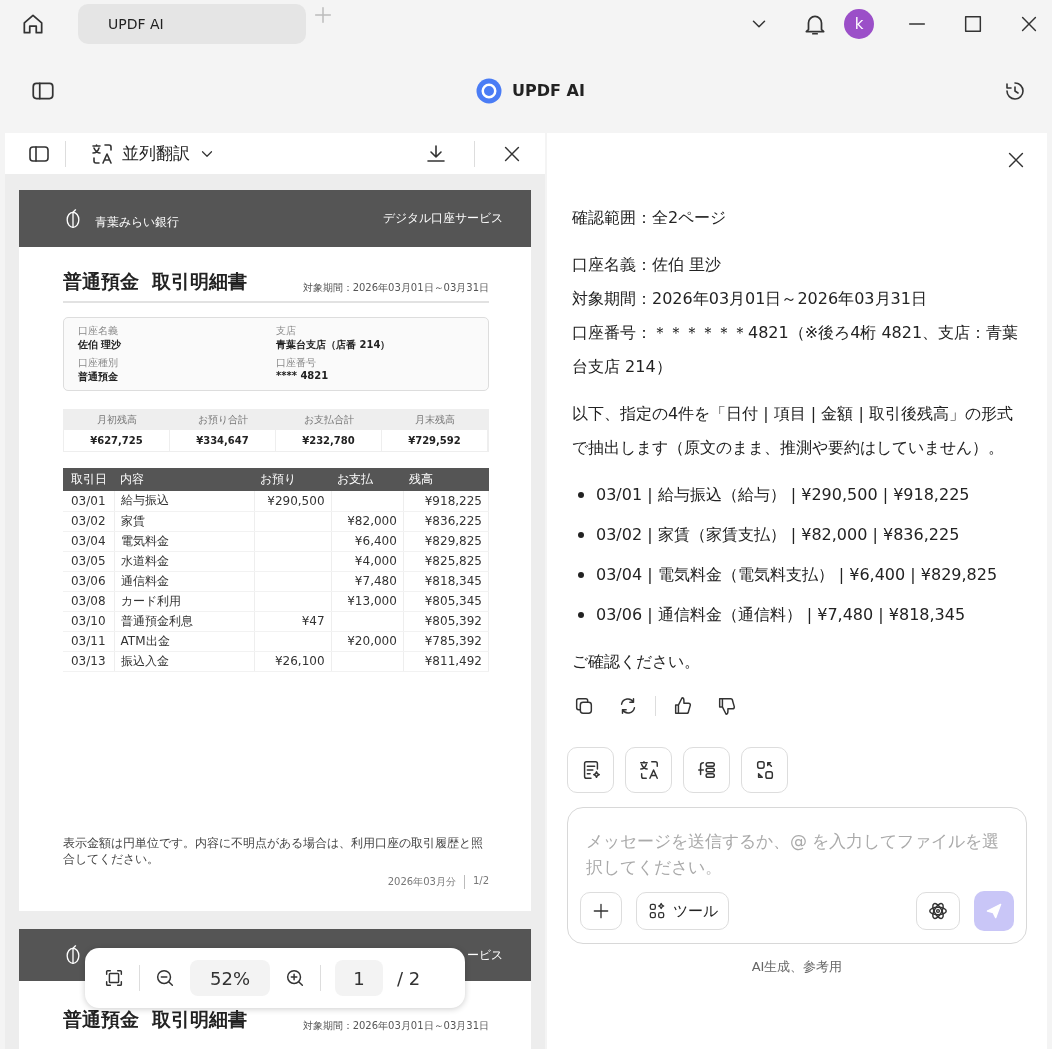 This screenshot has height=1049, width=1052. Describe the element at coordinates (367, 581) in the screenshot. I see `table-cell: ¥7,480` at that location.